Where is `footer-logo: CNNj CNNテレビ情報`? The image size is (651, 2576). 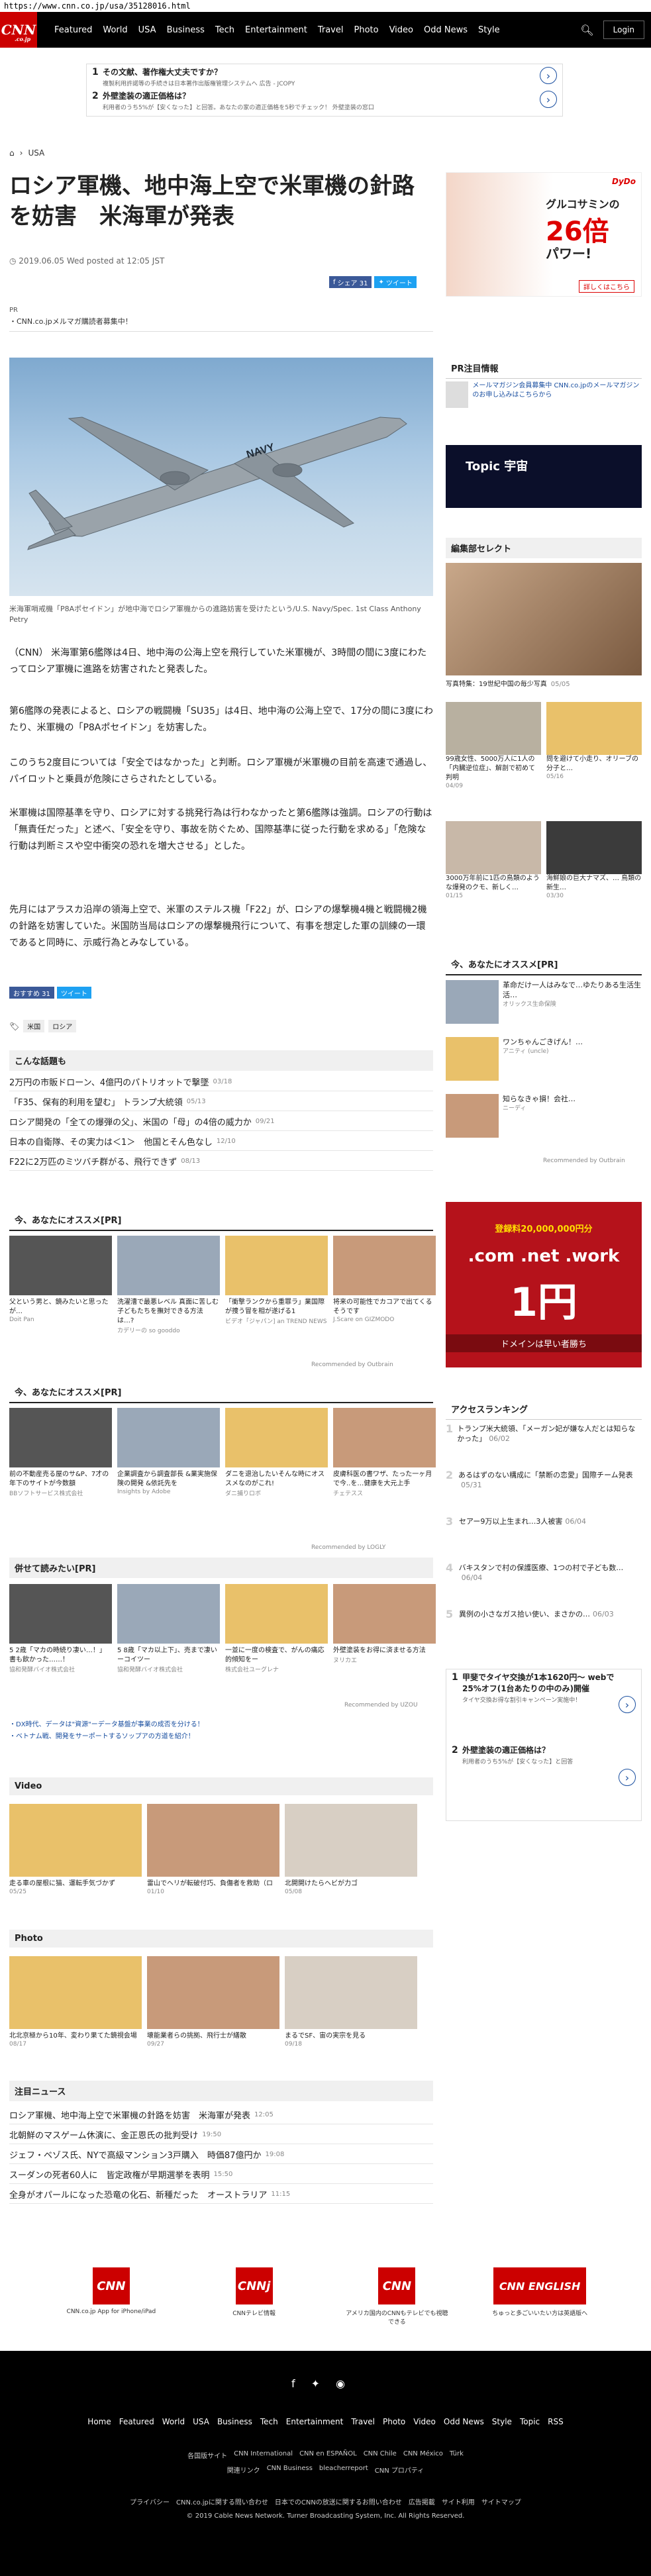 footer-logo: CNNj CNNテレビ情報 is located at coordinates (254, 2296).